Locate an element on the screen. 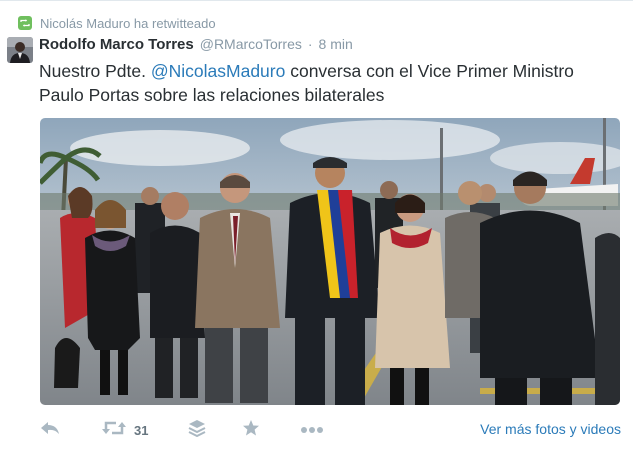  stack-icon is located at coordinates (197, 430).